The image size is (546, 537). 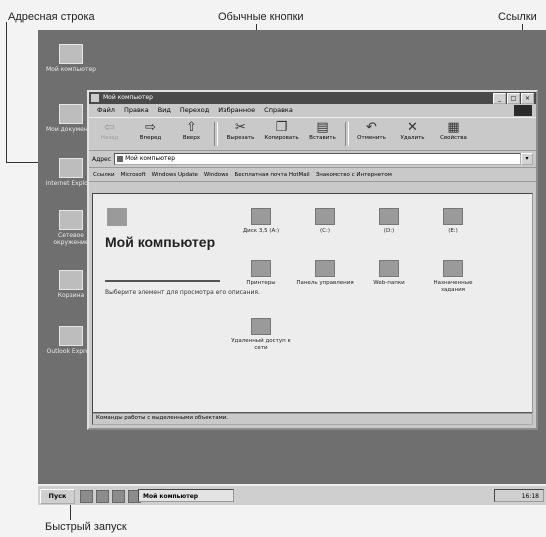 What do you see at coordinates (150, 134) in the screenshot?
I see `forward-button: ⇨ Вперед` at bounding box center [150, 134].